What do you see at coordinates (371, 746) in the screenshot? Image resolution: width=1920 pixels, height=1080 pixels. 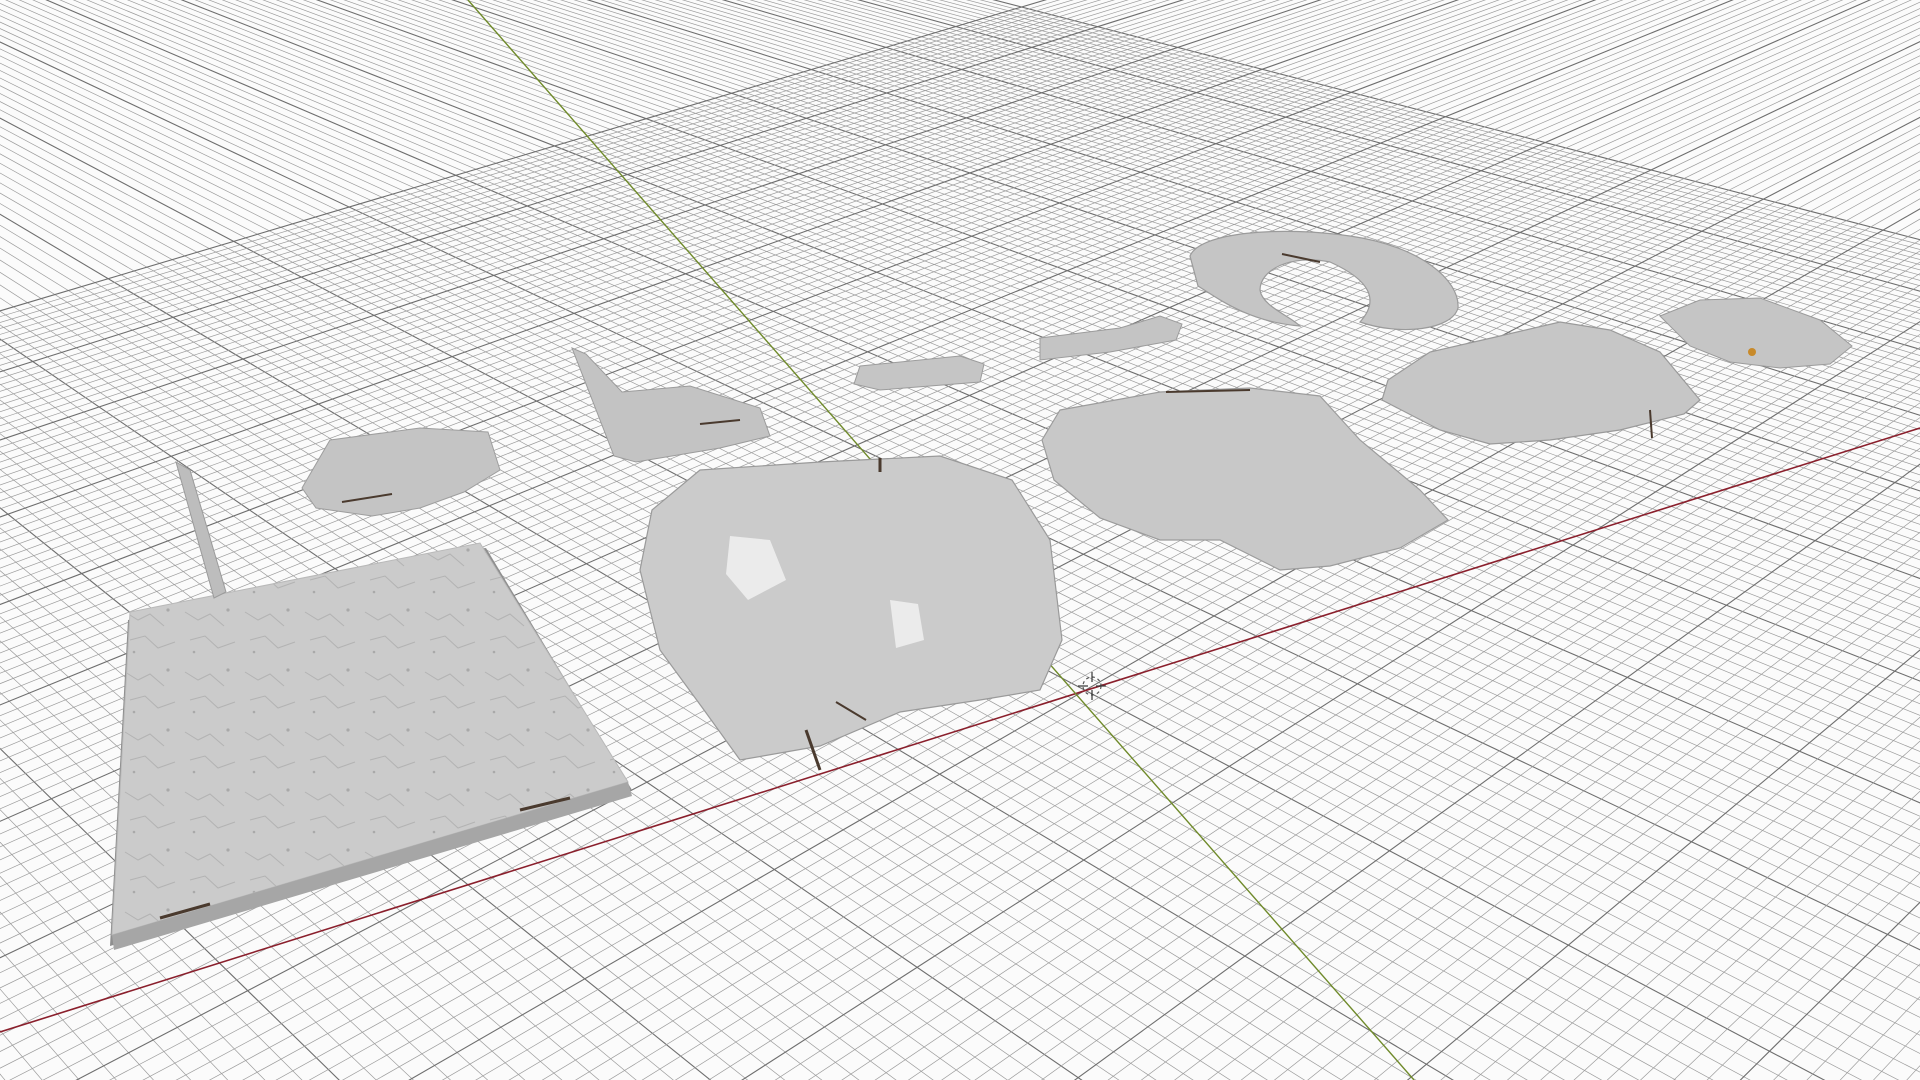 I see `slab-large-square` at bounding box center [371, 746].